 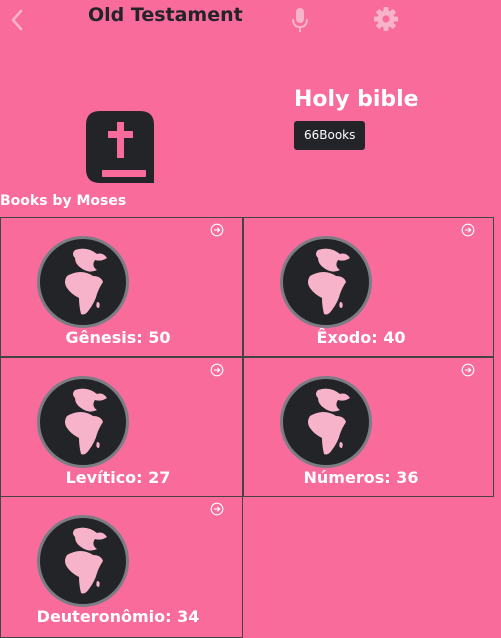 I want to click on bible-logo, so click(x=120, y=147).